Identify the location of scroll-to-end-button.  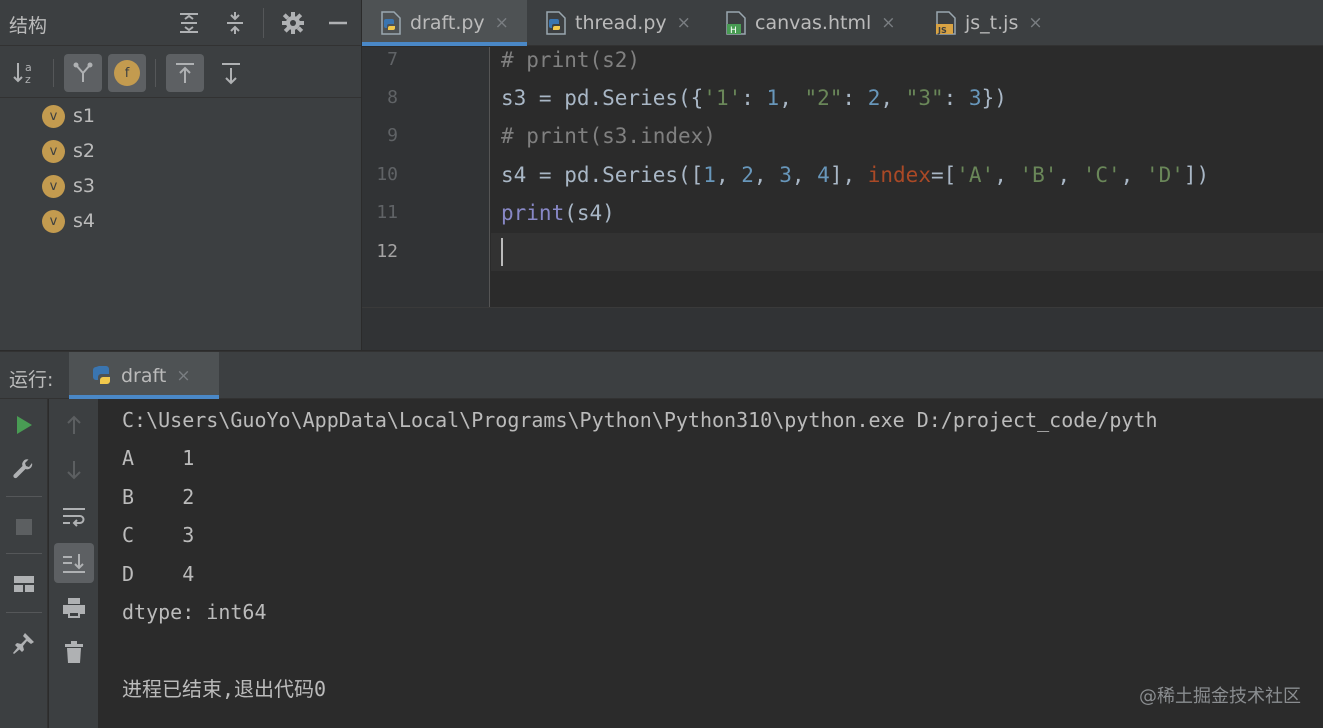
(74, 563).